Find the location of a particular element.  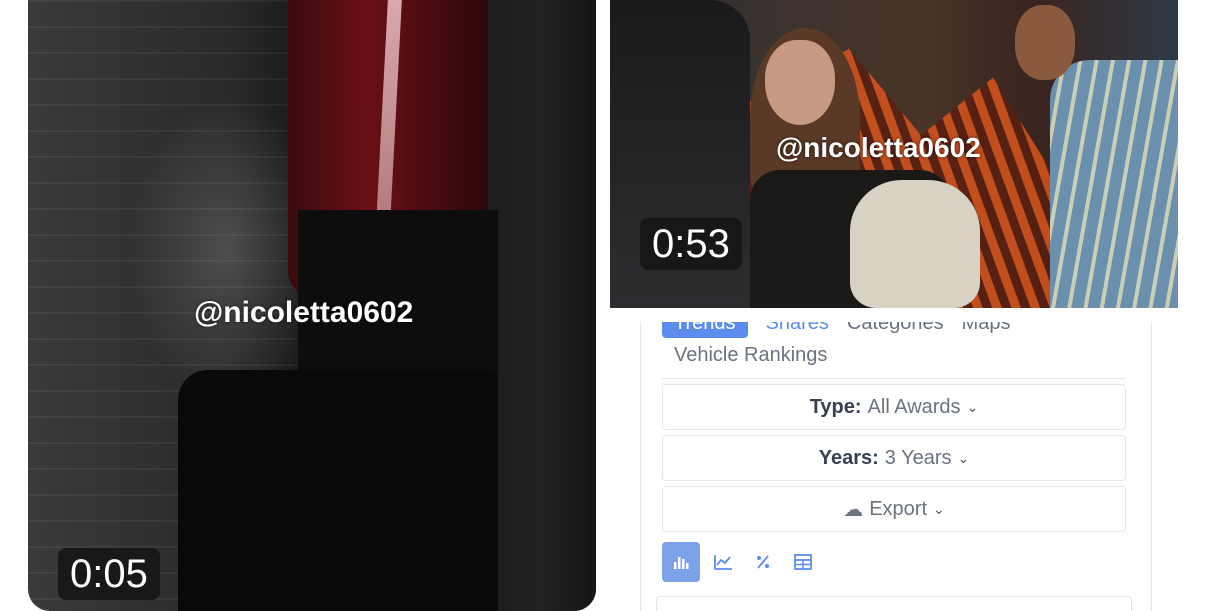

bar-chart-view-button is located at coordinates (681, 562).